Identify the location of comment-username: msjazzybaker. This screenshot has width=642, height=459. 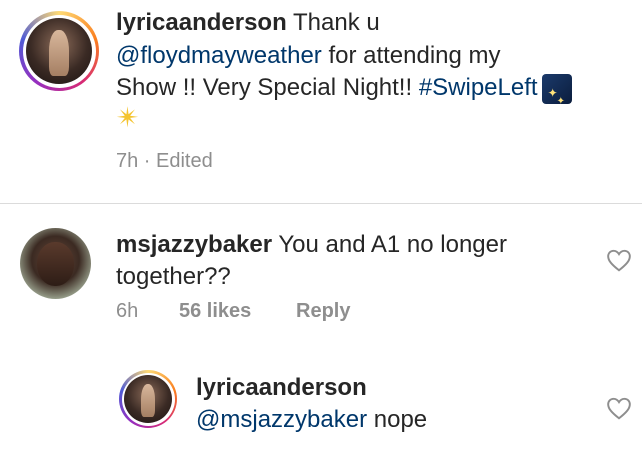
(194, 244).